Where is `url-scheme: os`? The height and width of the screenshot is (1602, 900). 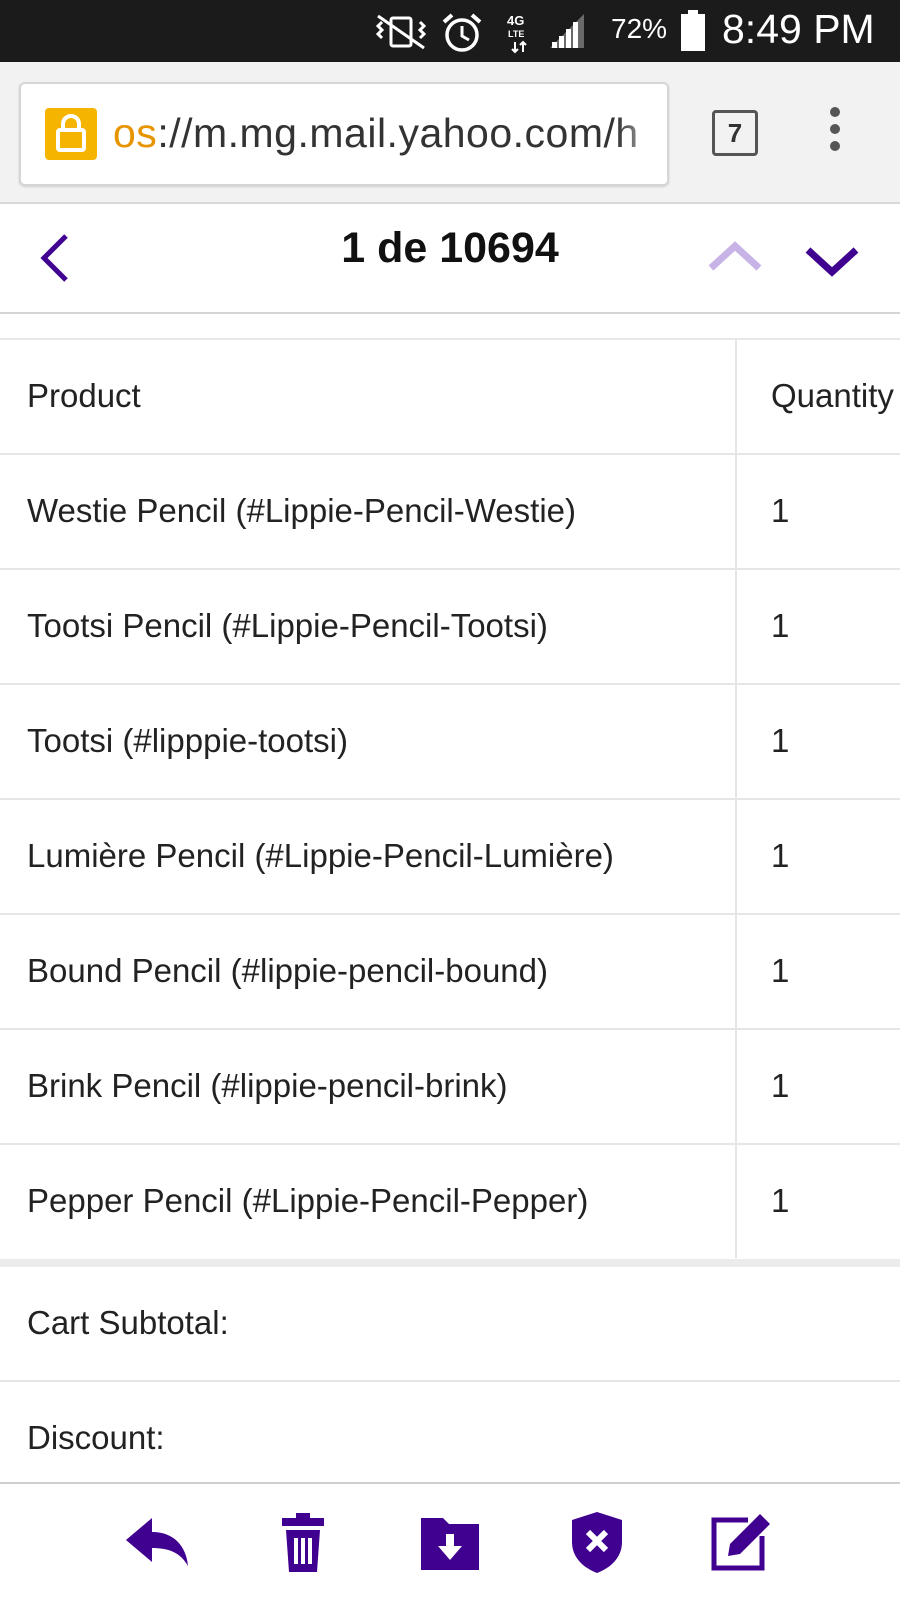
url-scheme: os is located at coordinates (135, 133).